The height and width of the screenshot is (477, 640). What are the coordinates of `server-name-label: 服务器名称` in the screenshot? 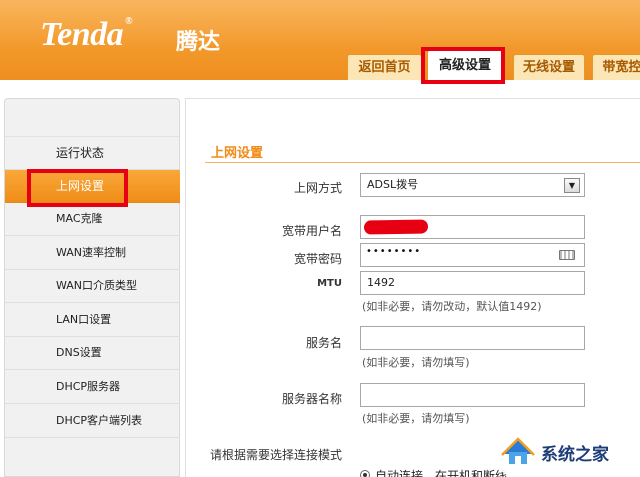 It's located at (311, 399).